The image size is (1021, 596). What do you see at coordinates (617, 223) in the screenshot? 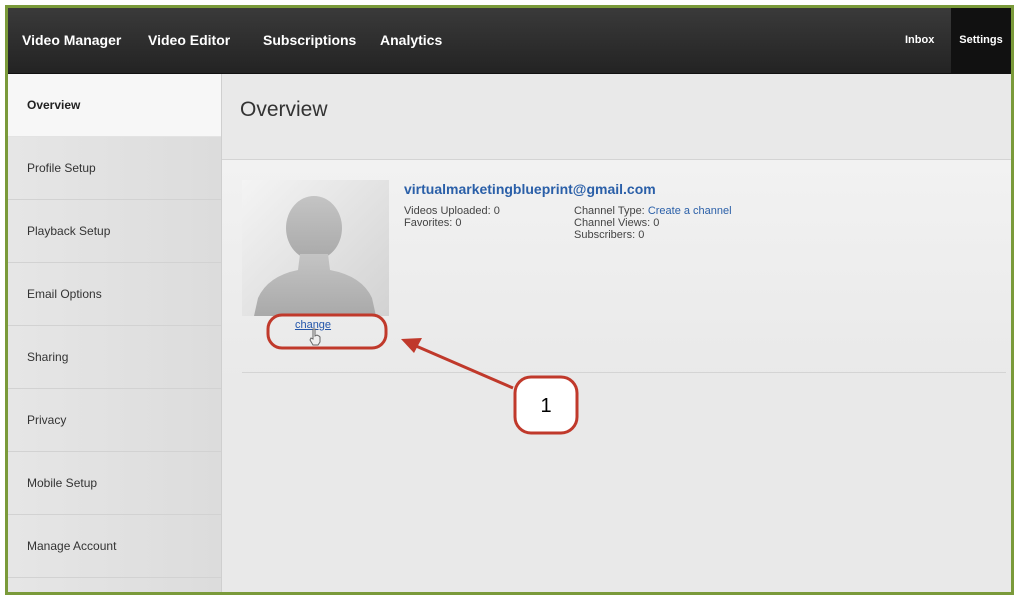
I see `channel-views-stat: Channel Views: 0` at bounding box center [617, 223].